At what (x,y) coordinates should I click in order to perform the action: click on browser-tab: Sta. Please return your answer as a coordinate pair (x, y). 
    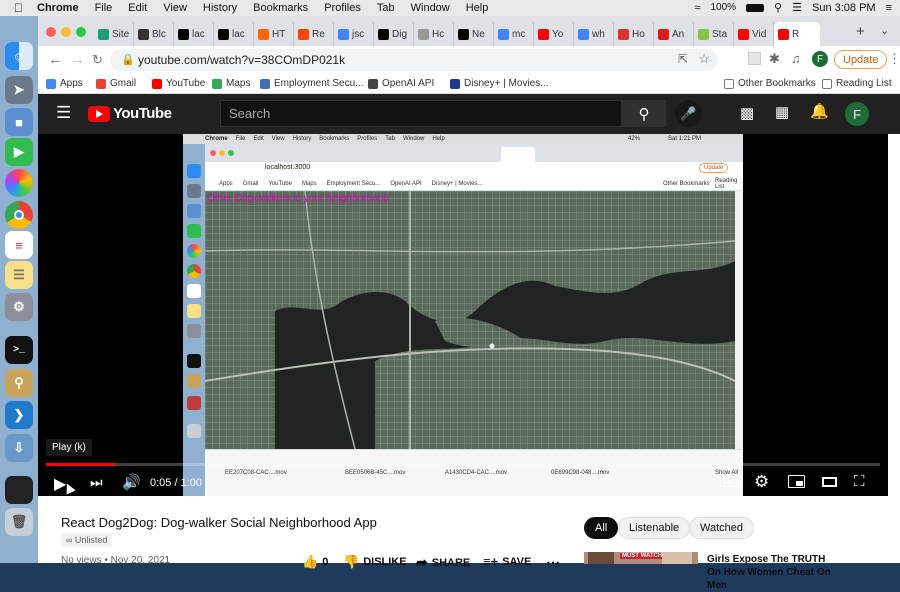
    Looking at the image, I should click on (714, 34).